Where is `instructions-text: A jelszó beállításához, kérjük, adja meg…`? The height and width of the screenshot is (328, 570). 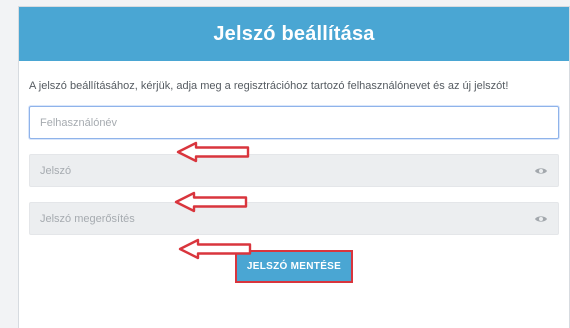 instructions-text: A jelszó beállításához, kérjük, adja meg… is located at coordinates (269, 86).